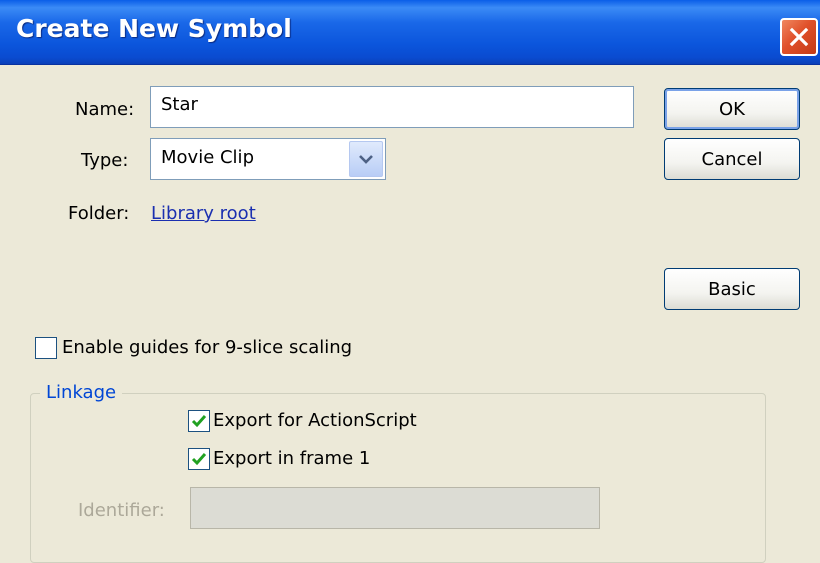 This screenshot has width=820, height=563. Describe the element at coordinates (154, 28) in the screenshot. I see `window-title: Create New Symbol` at that location.